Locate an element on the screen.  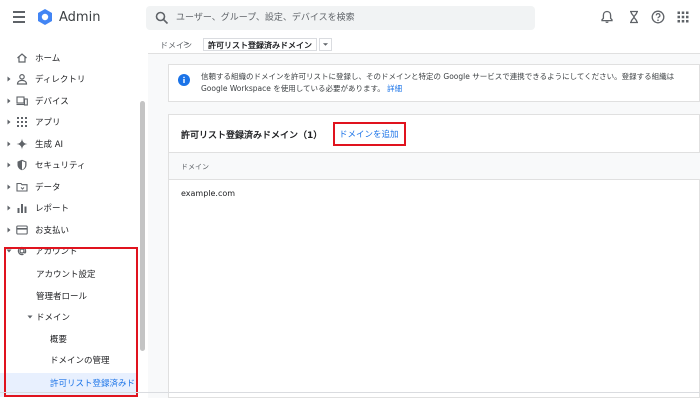
sidebar-item-home: ホーム is located at coordinates (70, 58).